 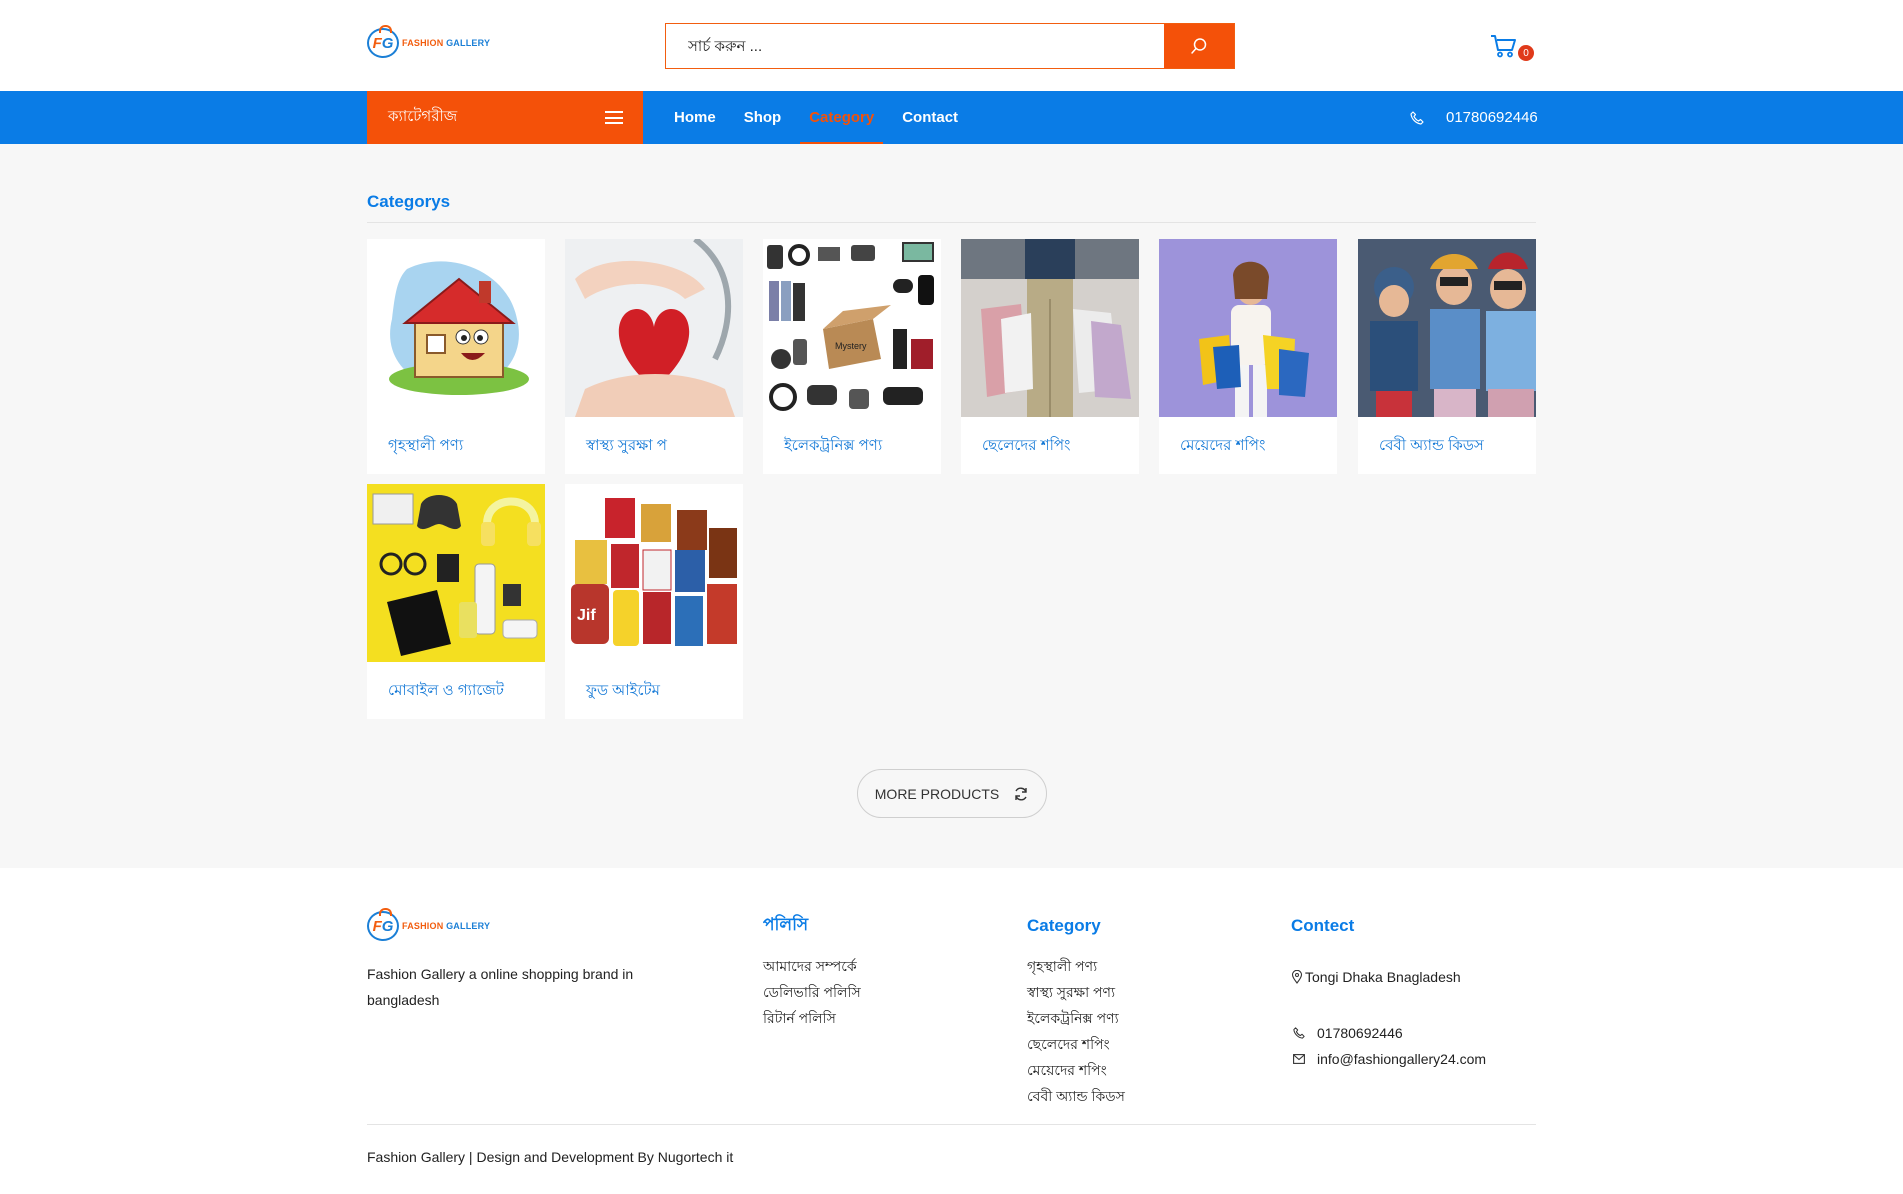 What do you see at coordinates (1431, 445) in the screenshot?
I see `category-label: বেবী অ্যান্ড কিডস` at bounding box center [1431, 445].